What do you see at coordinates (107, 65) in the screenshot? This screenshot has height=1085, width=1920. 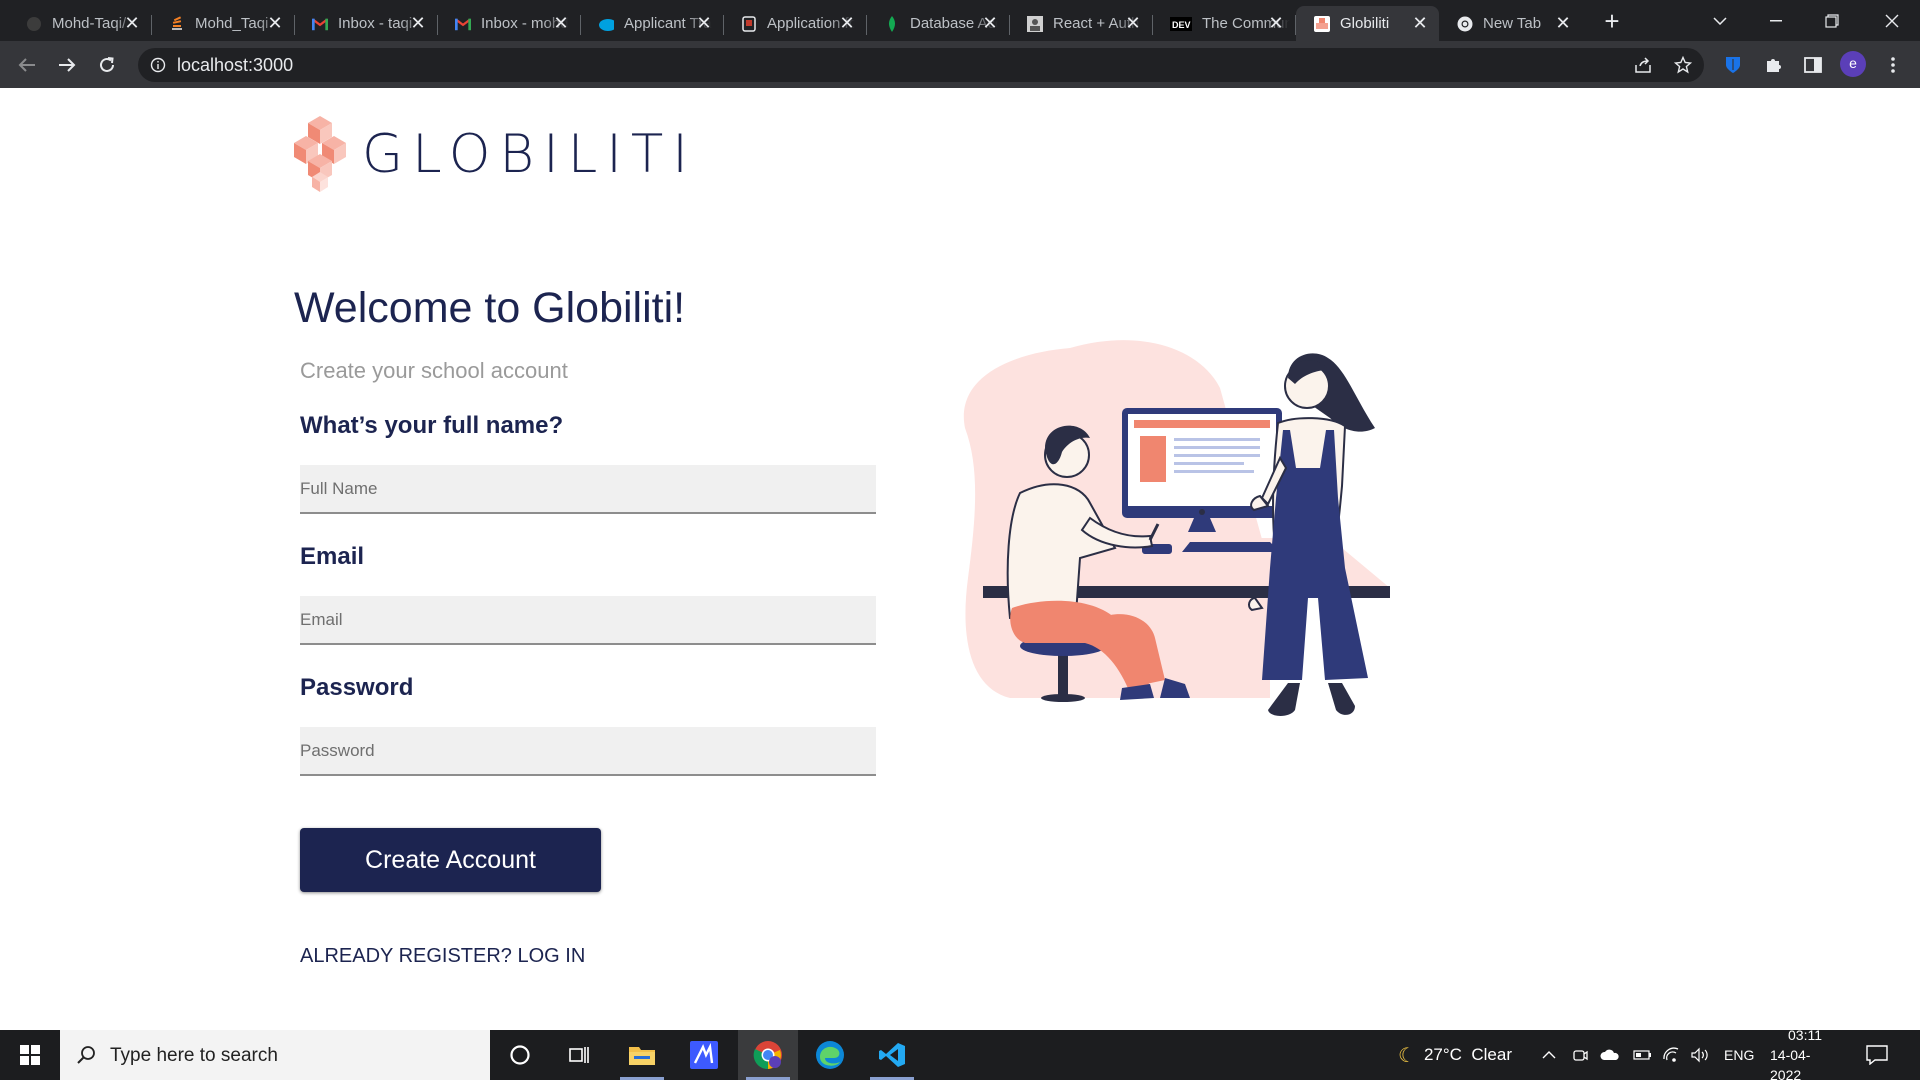 I see `reload-button` at bounding box center [107, 65].